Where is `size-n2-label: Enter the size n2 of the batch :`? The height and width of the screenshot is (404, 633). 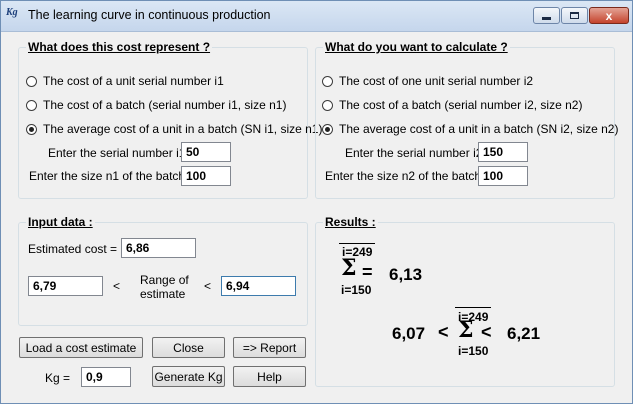
size-n2-label: Enter the size n2 of the batch : is located at coordinates (406, 176).